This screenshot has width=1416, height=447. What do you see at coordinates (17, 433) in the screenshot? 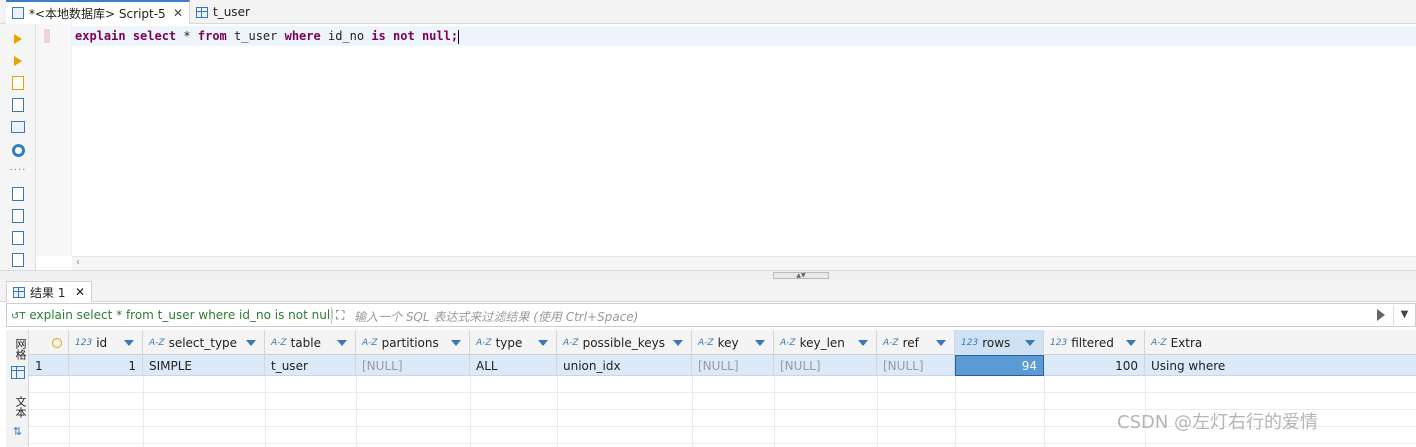
I see `panels-icon: ⇅` at bounding box center [17, 433].